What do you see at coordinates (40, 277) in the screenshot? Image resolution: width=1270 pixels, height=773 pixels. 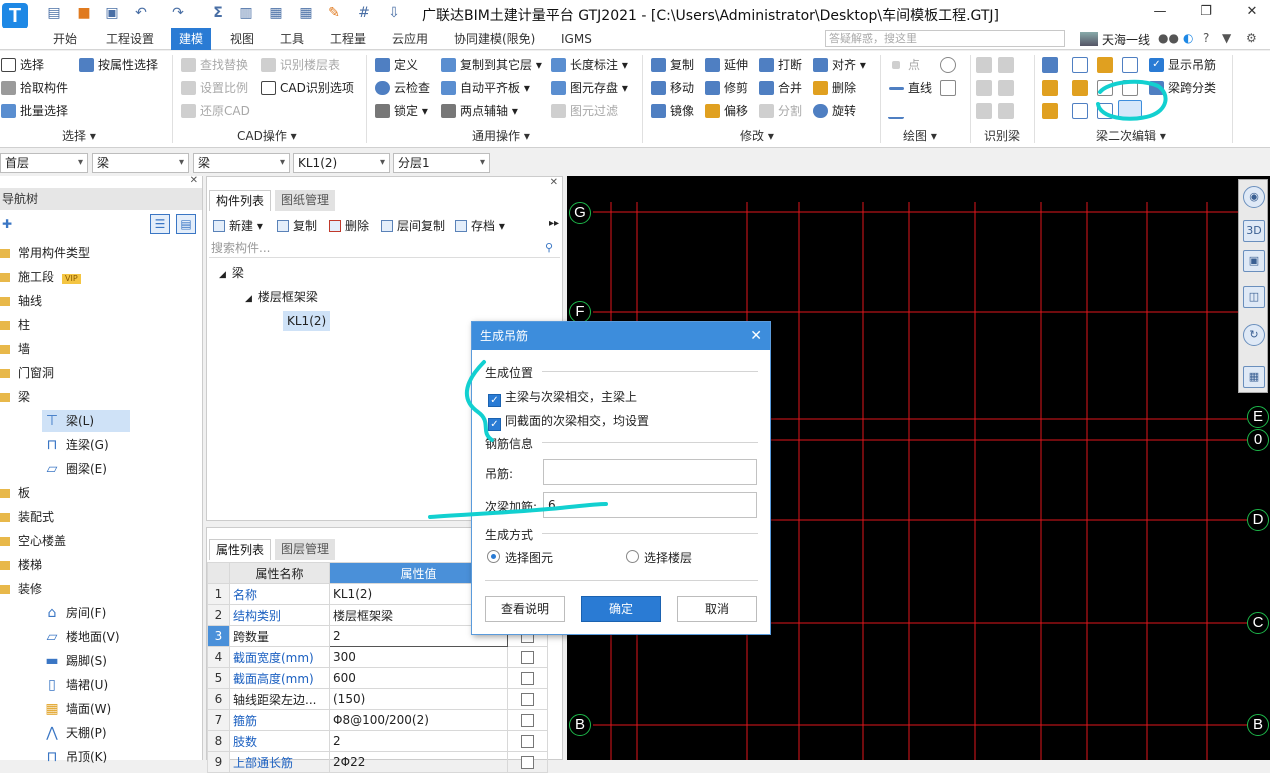 I see `nav-item-construction-section: 施工段 VIP` at bounding box center [40, 277].